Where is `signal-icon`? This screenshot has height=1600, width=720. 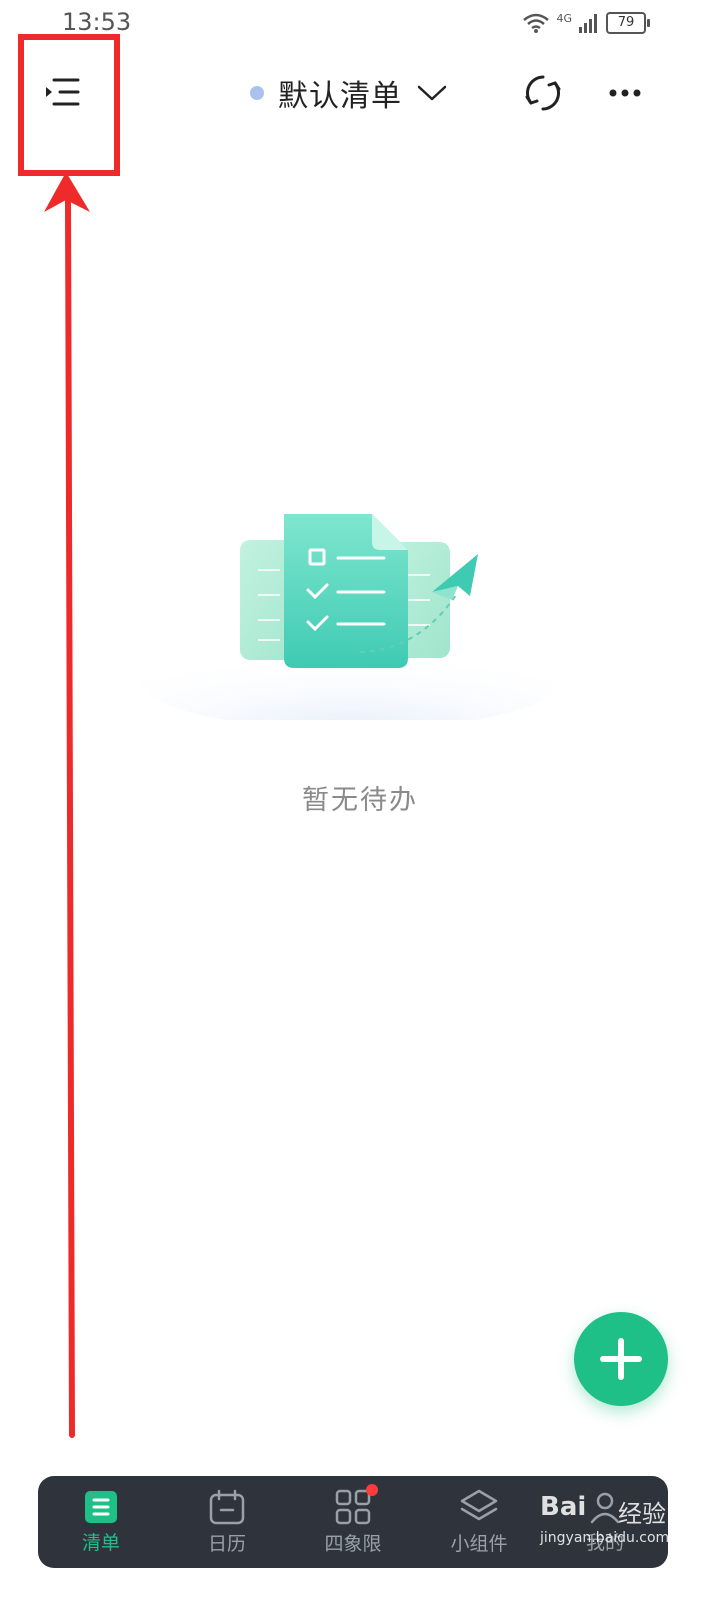
signal-icon is located at coordinates (588, 23).